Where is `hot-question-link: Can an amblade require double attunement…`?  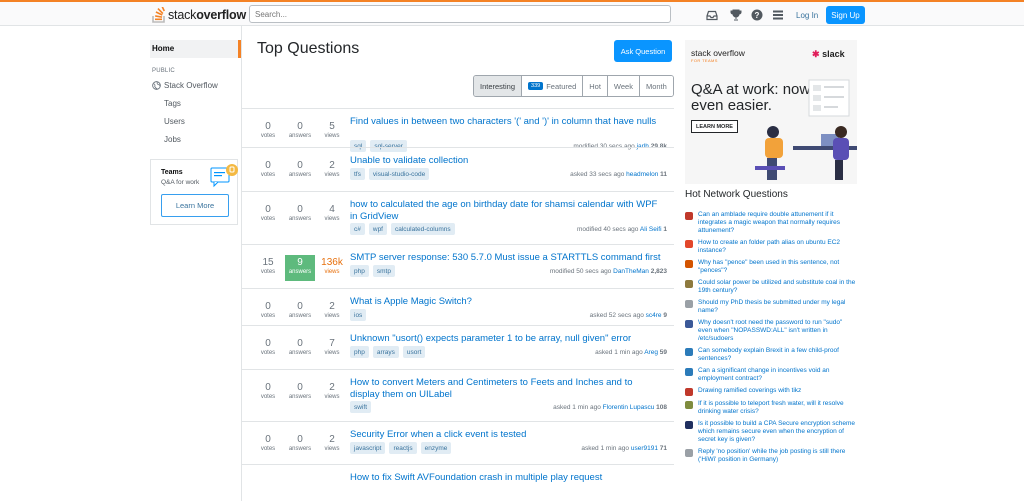
hot-question-link: Can an amblade require double attunement… is located at coordinates (777, 223).